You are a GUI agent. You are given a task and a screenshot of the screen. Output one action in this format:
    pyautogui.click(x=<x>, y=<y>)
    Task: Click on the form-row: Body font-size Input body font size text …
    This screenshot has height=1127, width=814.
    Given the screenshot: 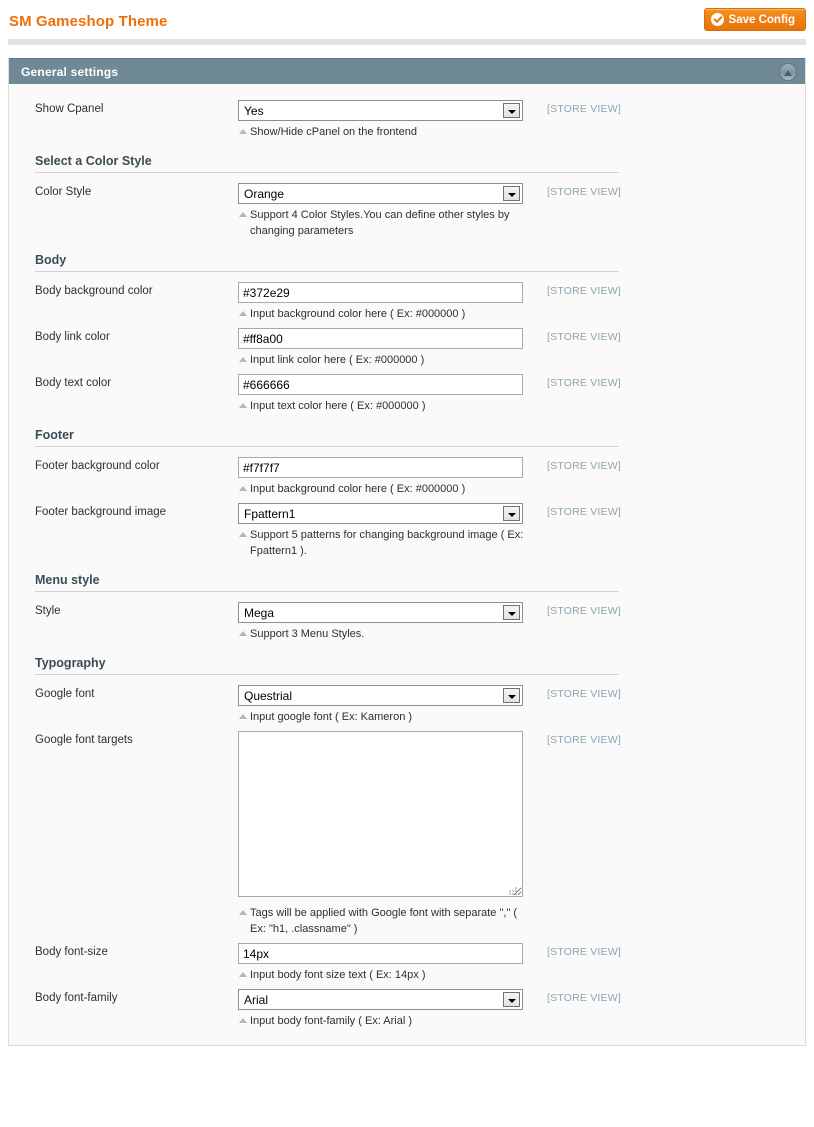 What is the action you would take?
    pyautogui.click(x=407, y=960)
    